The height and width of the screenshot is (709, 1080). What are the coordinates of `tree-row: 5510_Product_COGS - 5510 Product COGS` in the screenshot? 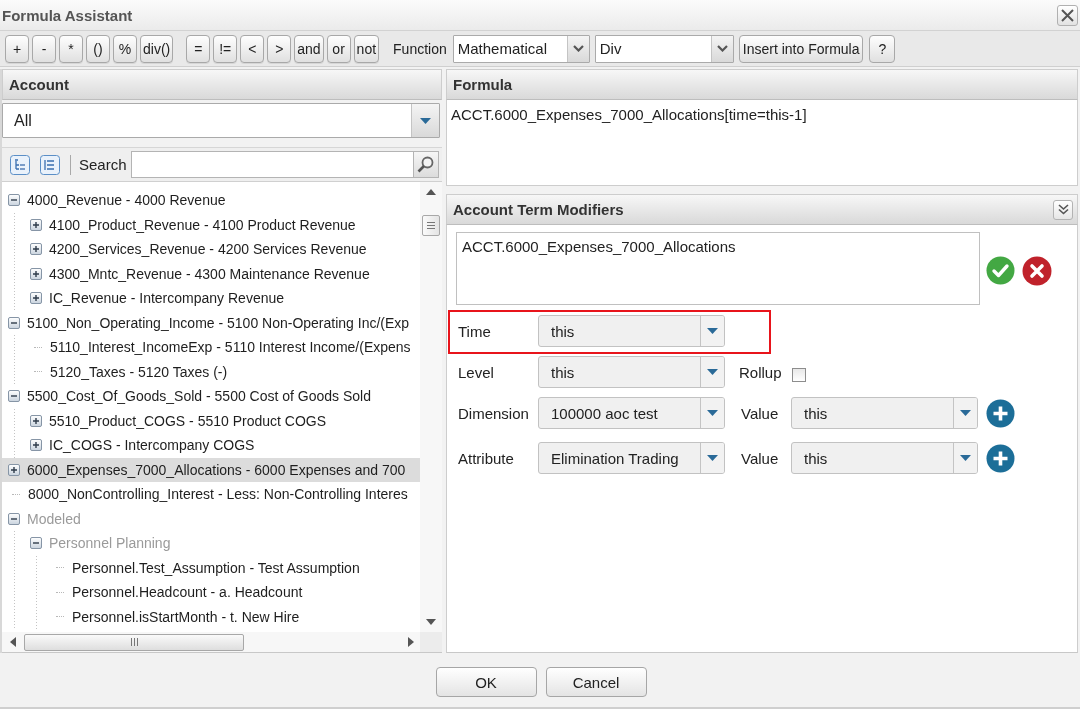 It's located at (211, 420).